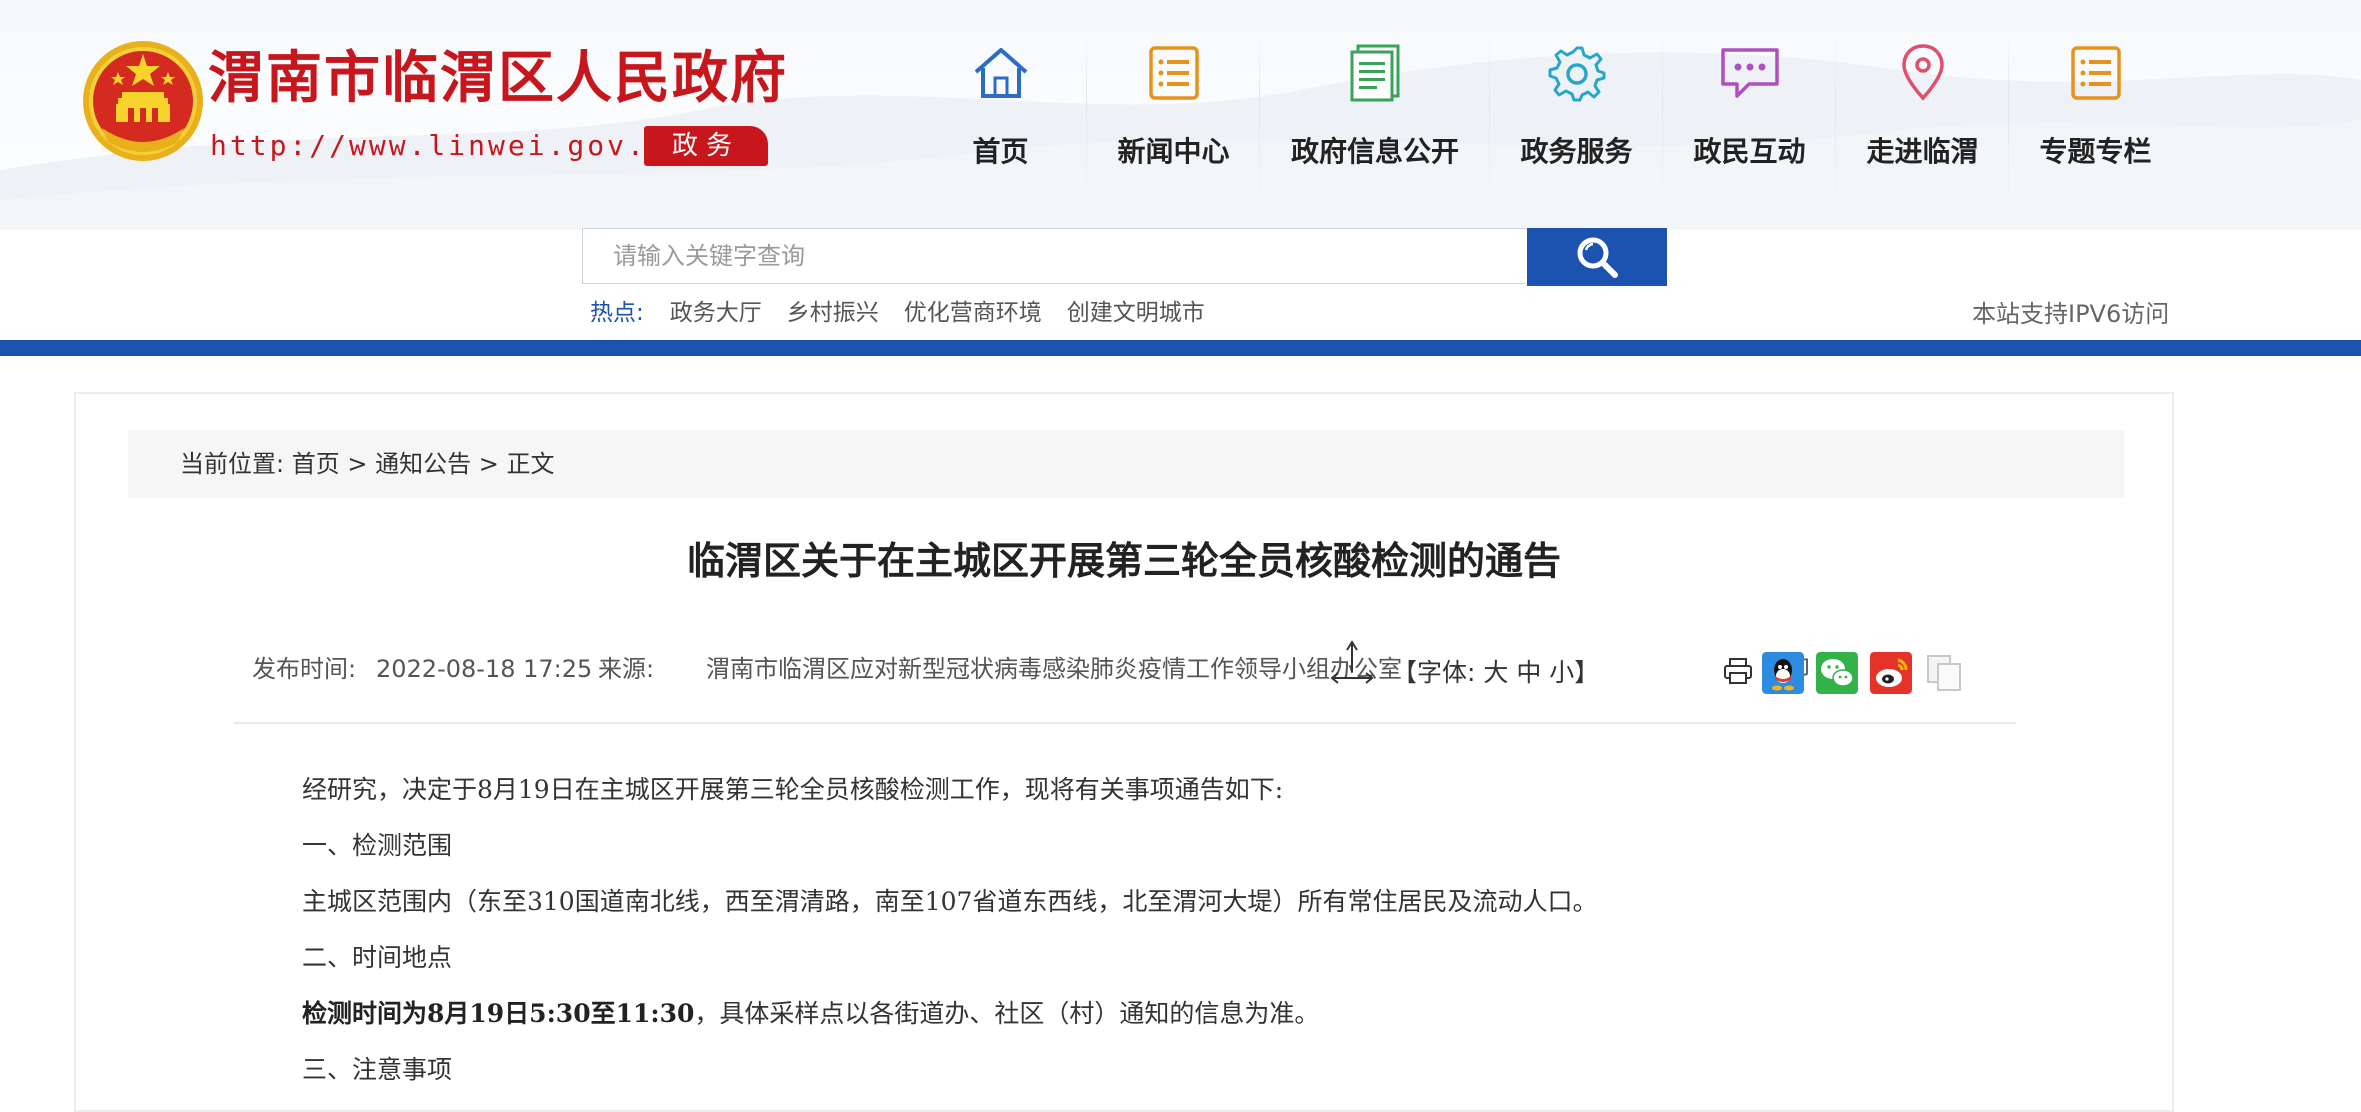  What do you see at coordinates (1000, 121) in the screenshot?
I see `nav-item-home: 首页` at bounding box center [1000, 121].